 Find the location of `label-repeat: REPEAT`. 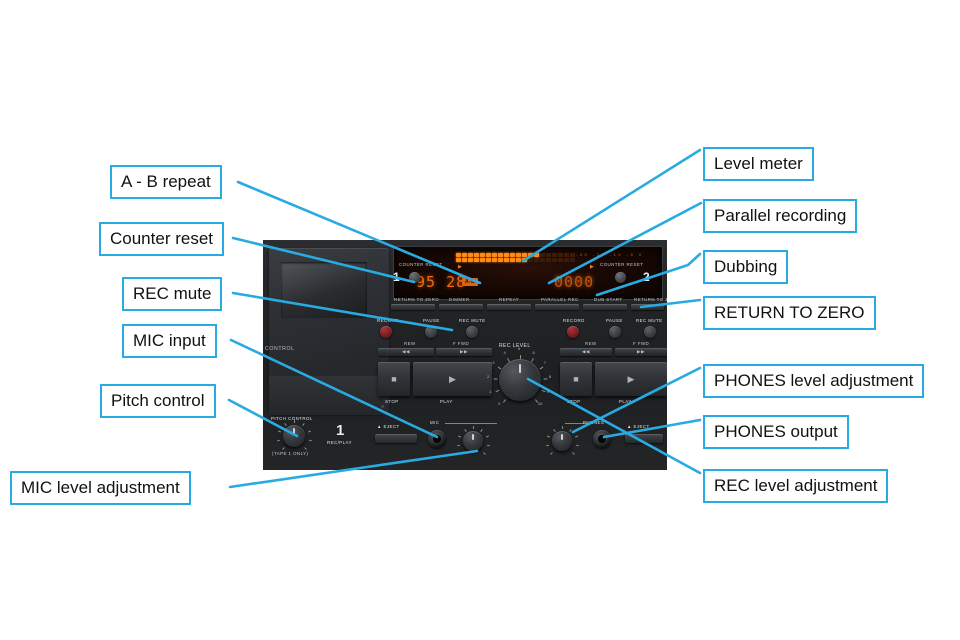

label-repeat: REPEAT is located at coordinates (509, 299).